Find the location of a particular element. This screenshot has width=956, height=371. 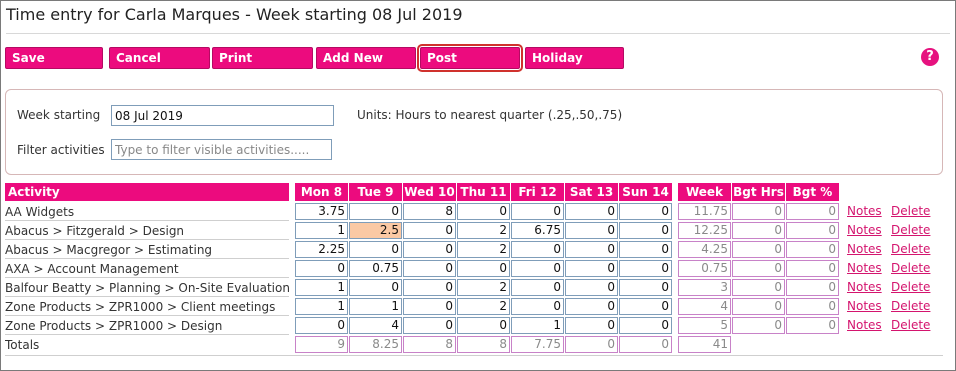

activity-name: AXA > Account Management is located at coordinates (147, 269).